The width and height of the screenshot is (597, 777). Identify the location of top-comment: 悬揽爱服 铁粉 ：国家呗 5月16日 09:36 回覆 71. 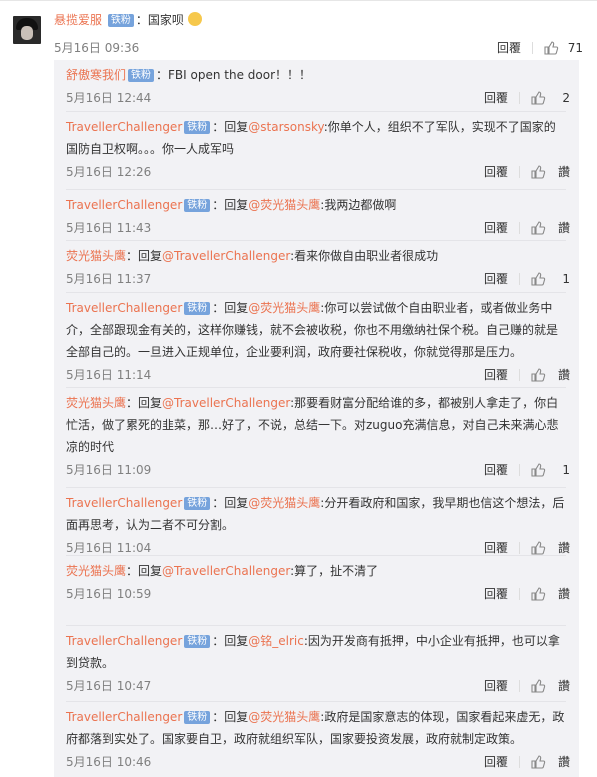
(318, 34).